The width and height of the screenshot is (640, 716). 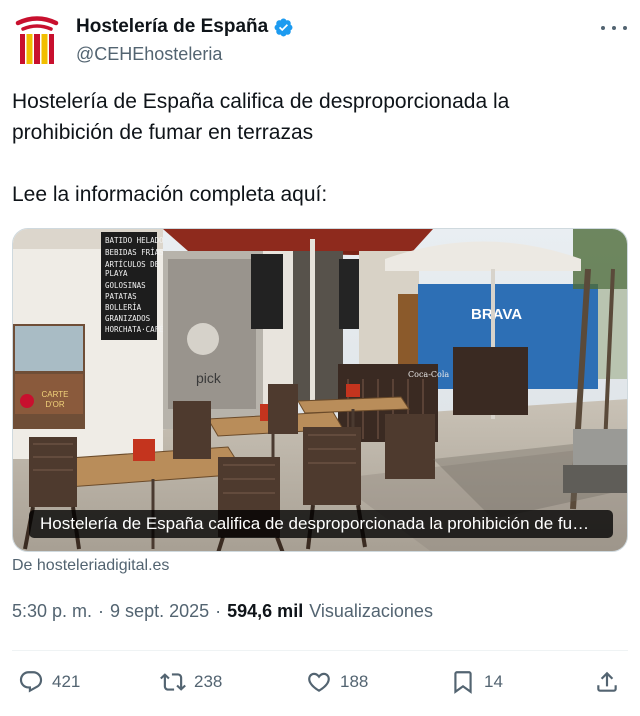 I want to click on svg-text: HORCHATA·CAFÉ, so click(x=134, y=329).